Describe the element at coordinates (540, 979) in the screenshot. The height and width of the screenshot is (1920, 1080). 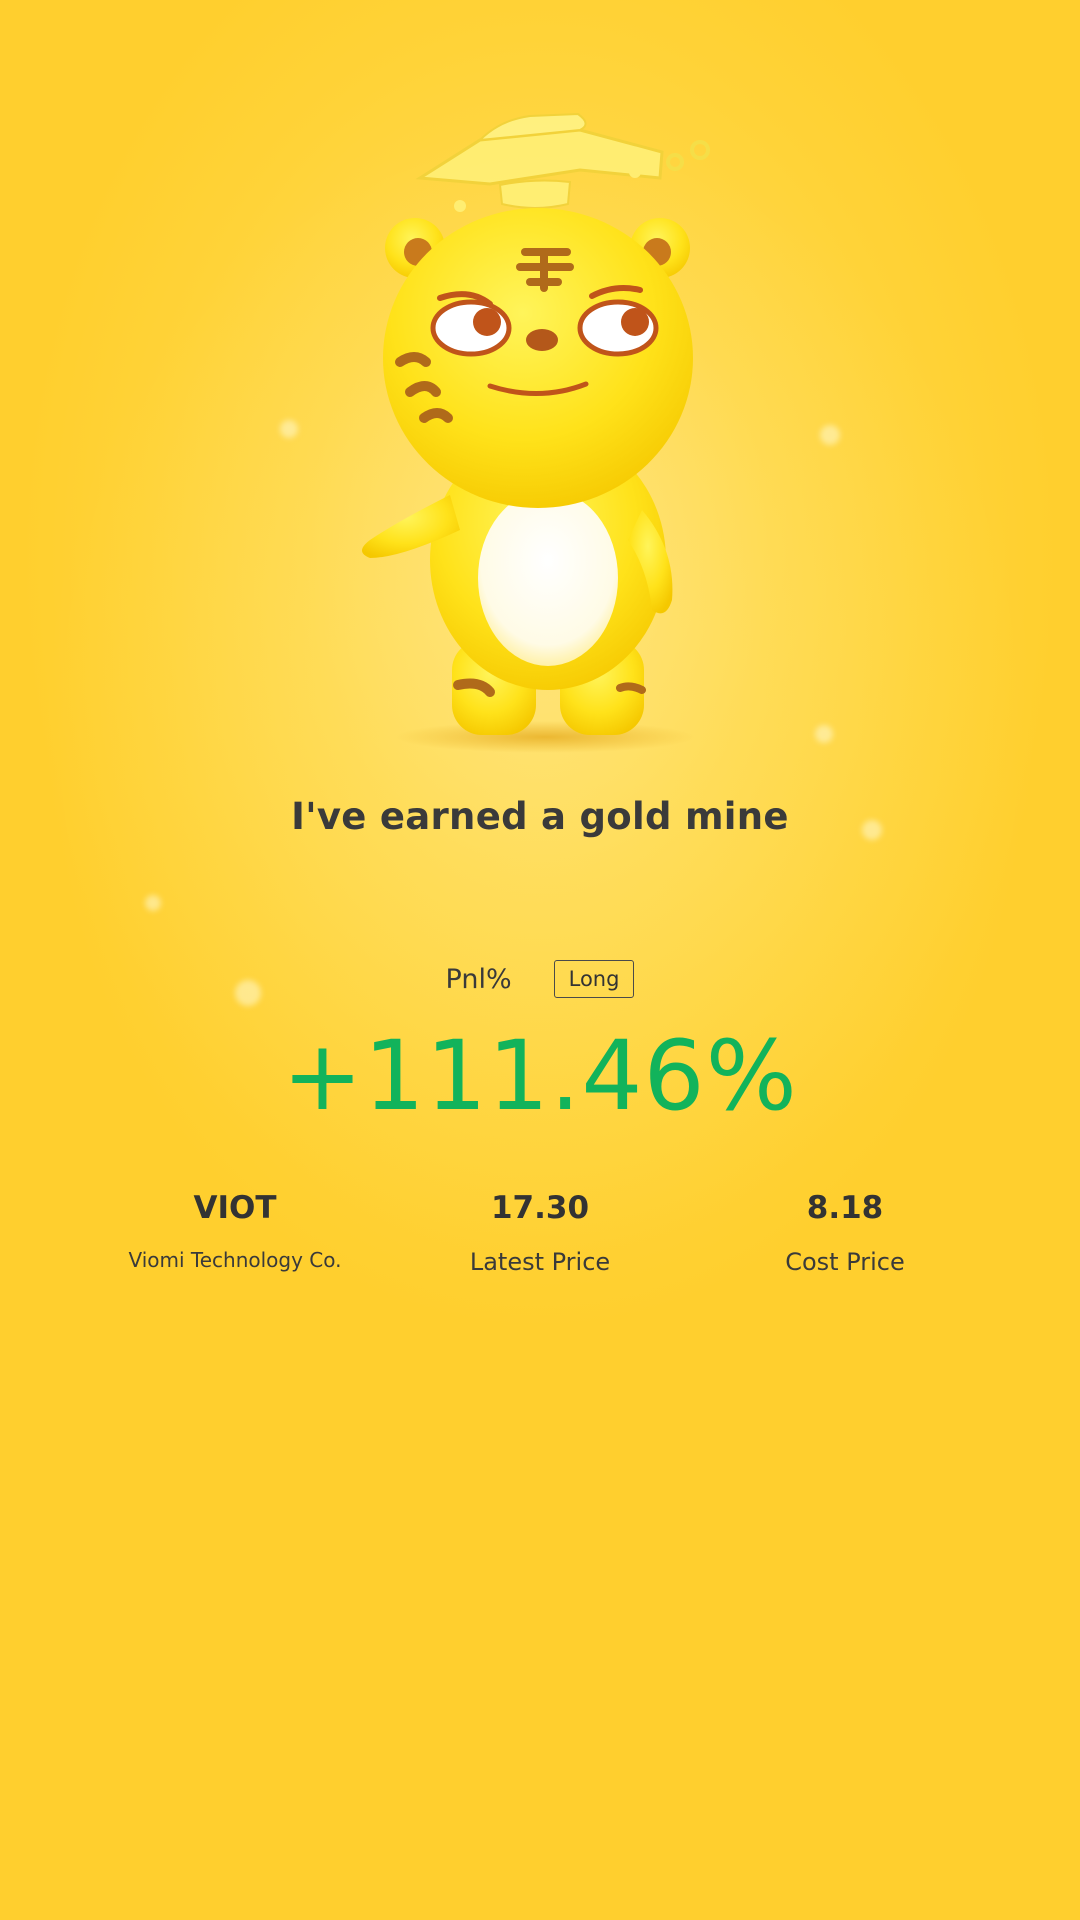
I see `pnl-row: Pnl% Long` at that location.